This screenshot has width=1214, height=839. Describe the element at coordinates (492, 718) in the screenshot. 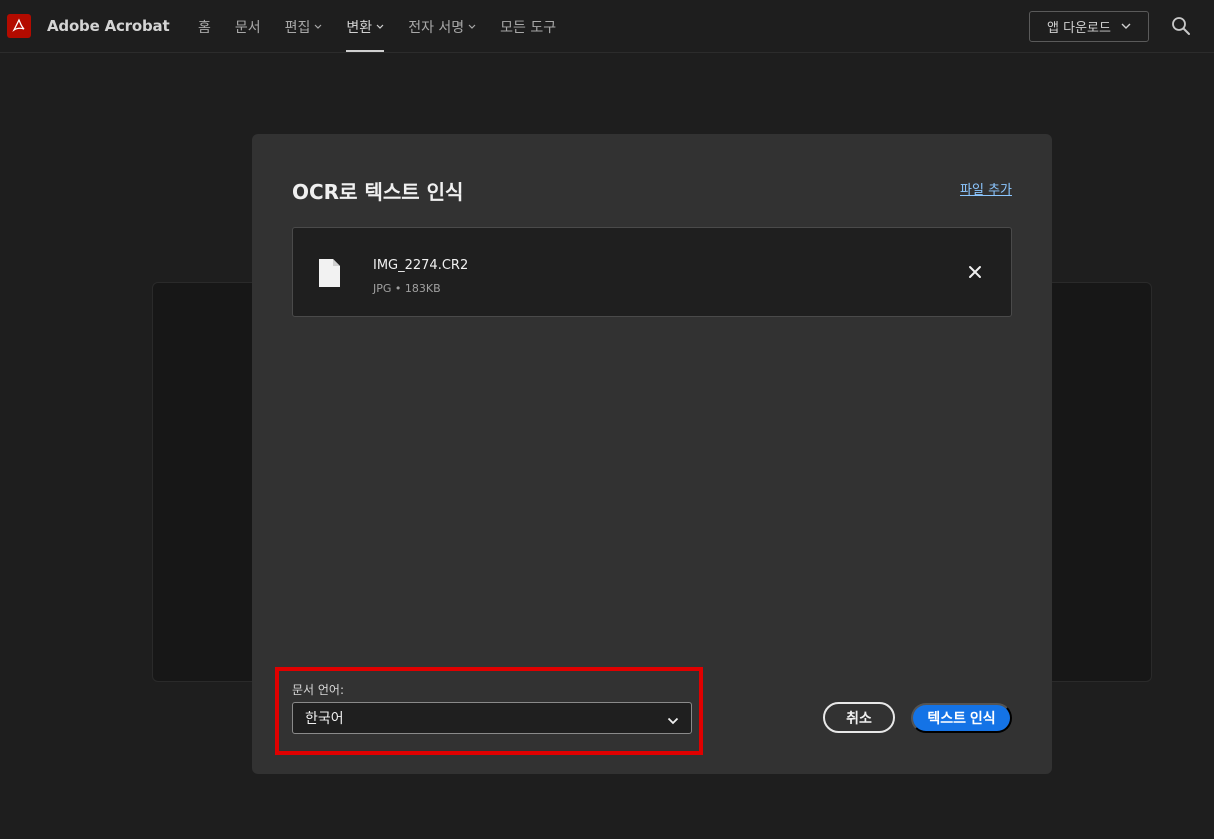

I see `document-language-select: 한국어` at that location.